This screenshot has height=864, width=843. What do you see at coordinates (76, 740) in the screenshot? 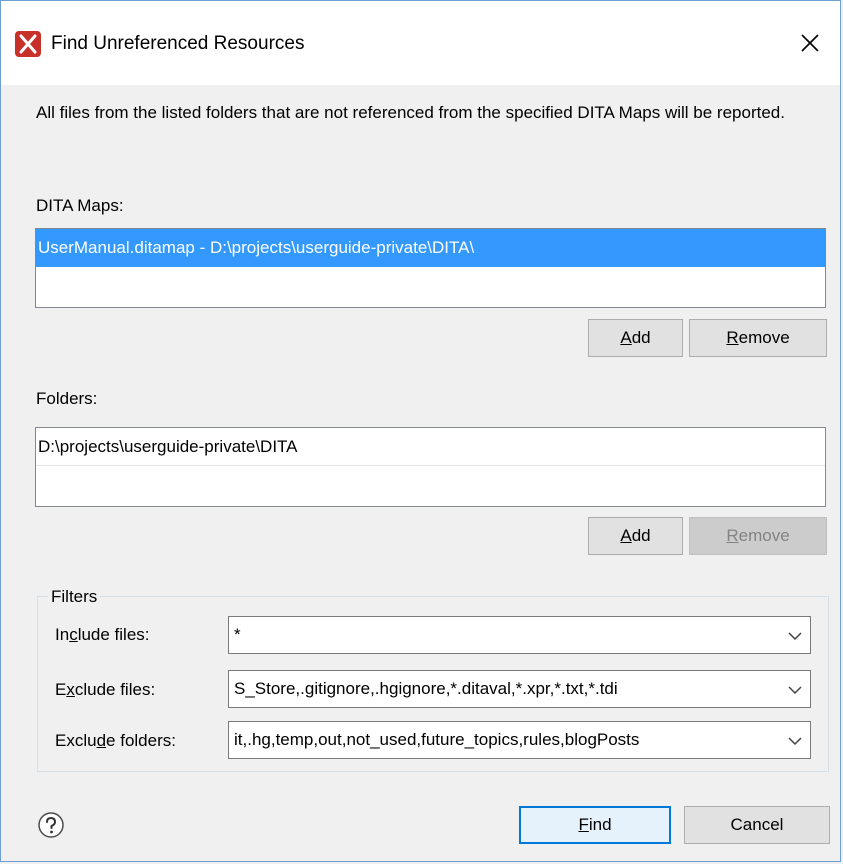
I see `exclude-folders-label-pre: Exclu` at bounding box center [76, 740].